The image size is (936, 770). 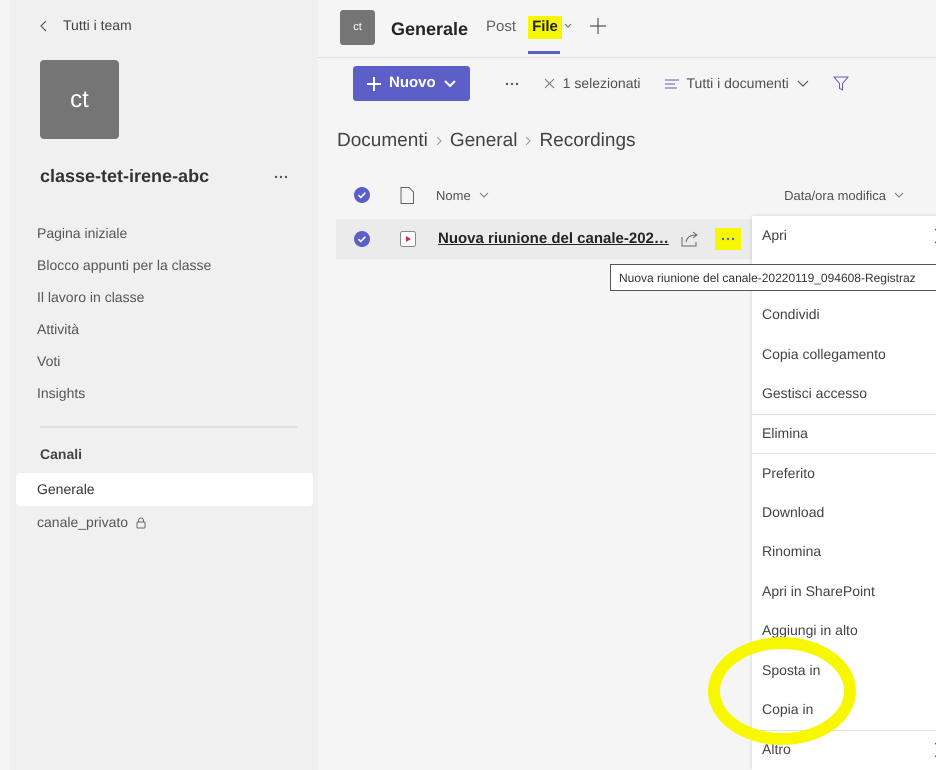 What do you see at coordinates (501, 32) in the screenshot?
I see `tab: Post` at bounding box center [501, 32].